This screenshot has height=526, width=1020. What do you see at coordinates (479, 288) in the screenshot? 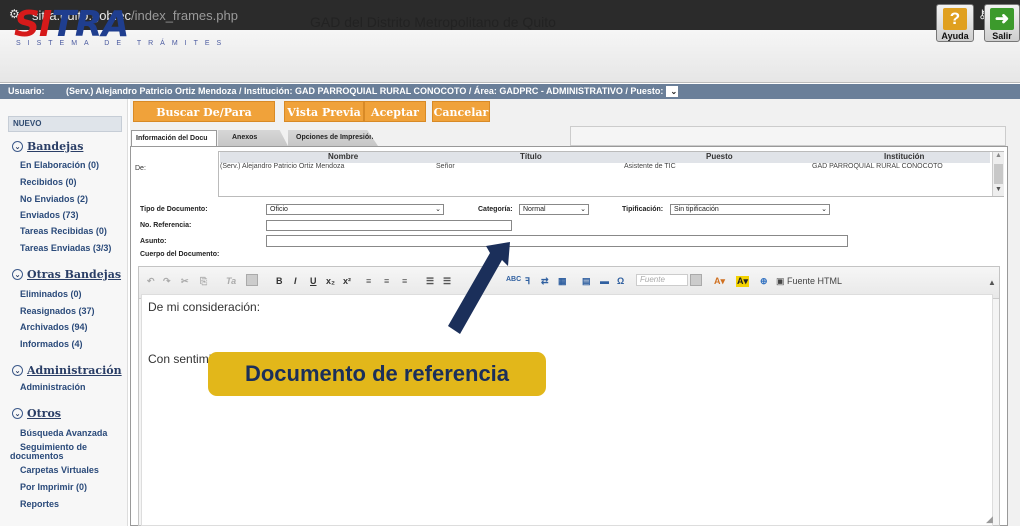
I see `annotation-arrow-icon` at bounding box center [479, 288].